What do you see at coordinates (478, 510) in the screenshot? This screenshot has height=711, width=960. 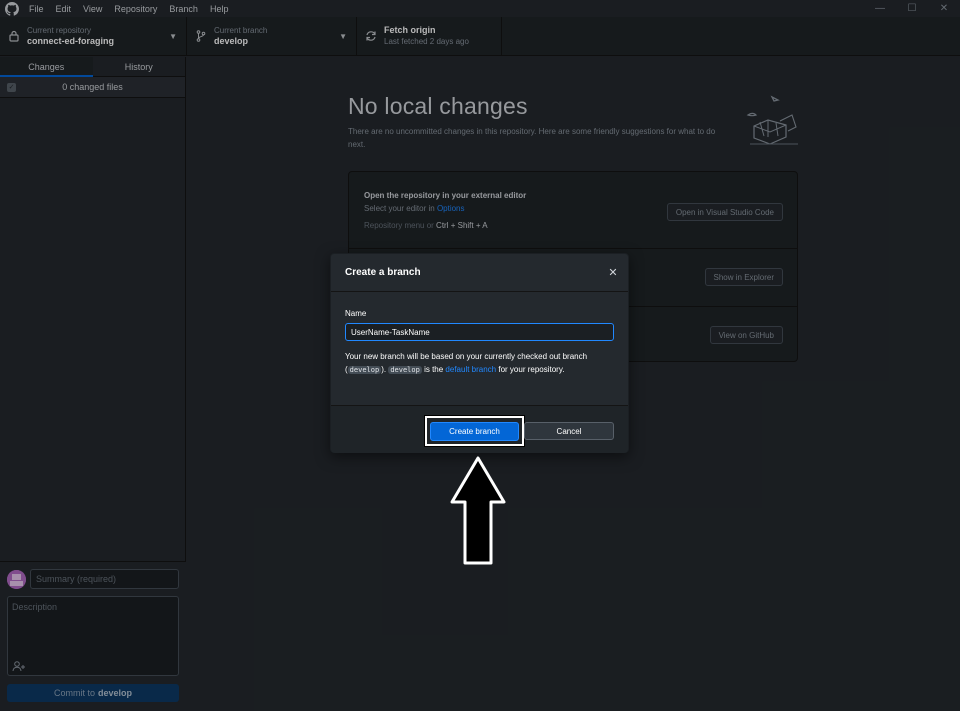 I see `up-arrow-annotation-icon` at bounding box center [478, 510].